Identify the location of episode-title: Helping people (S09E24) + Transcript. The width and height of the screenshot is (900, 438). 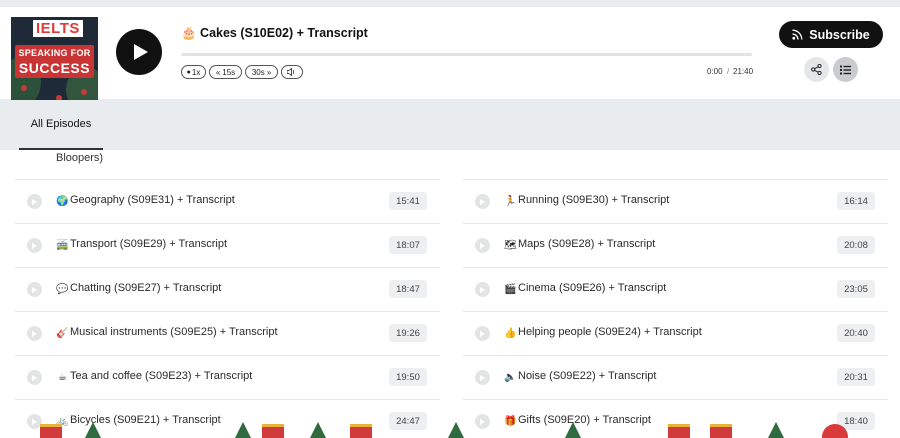
(610, 332).